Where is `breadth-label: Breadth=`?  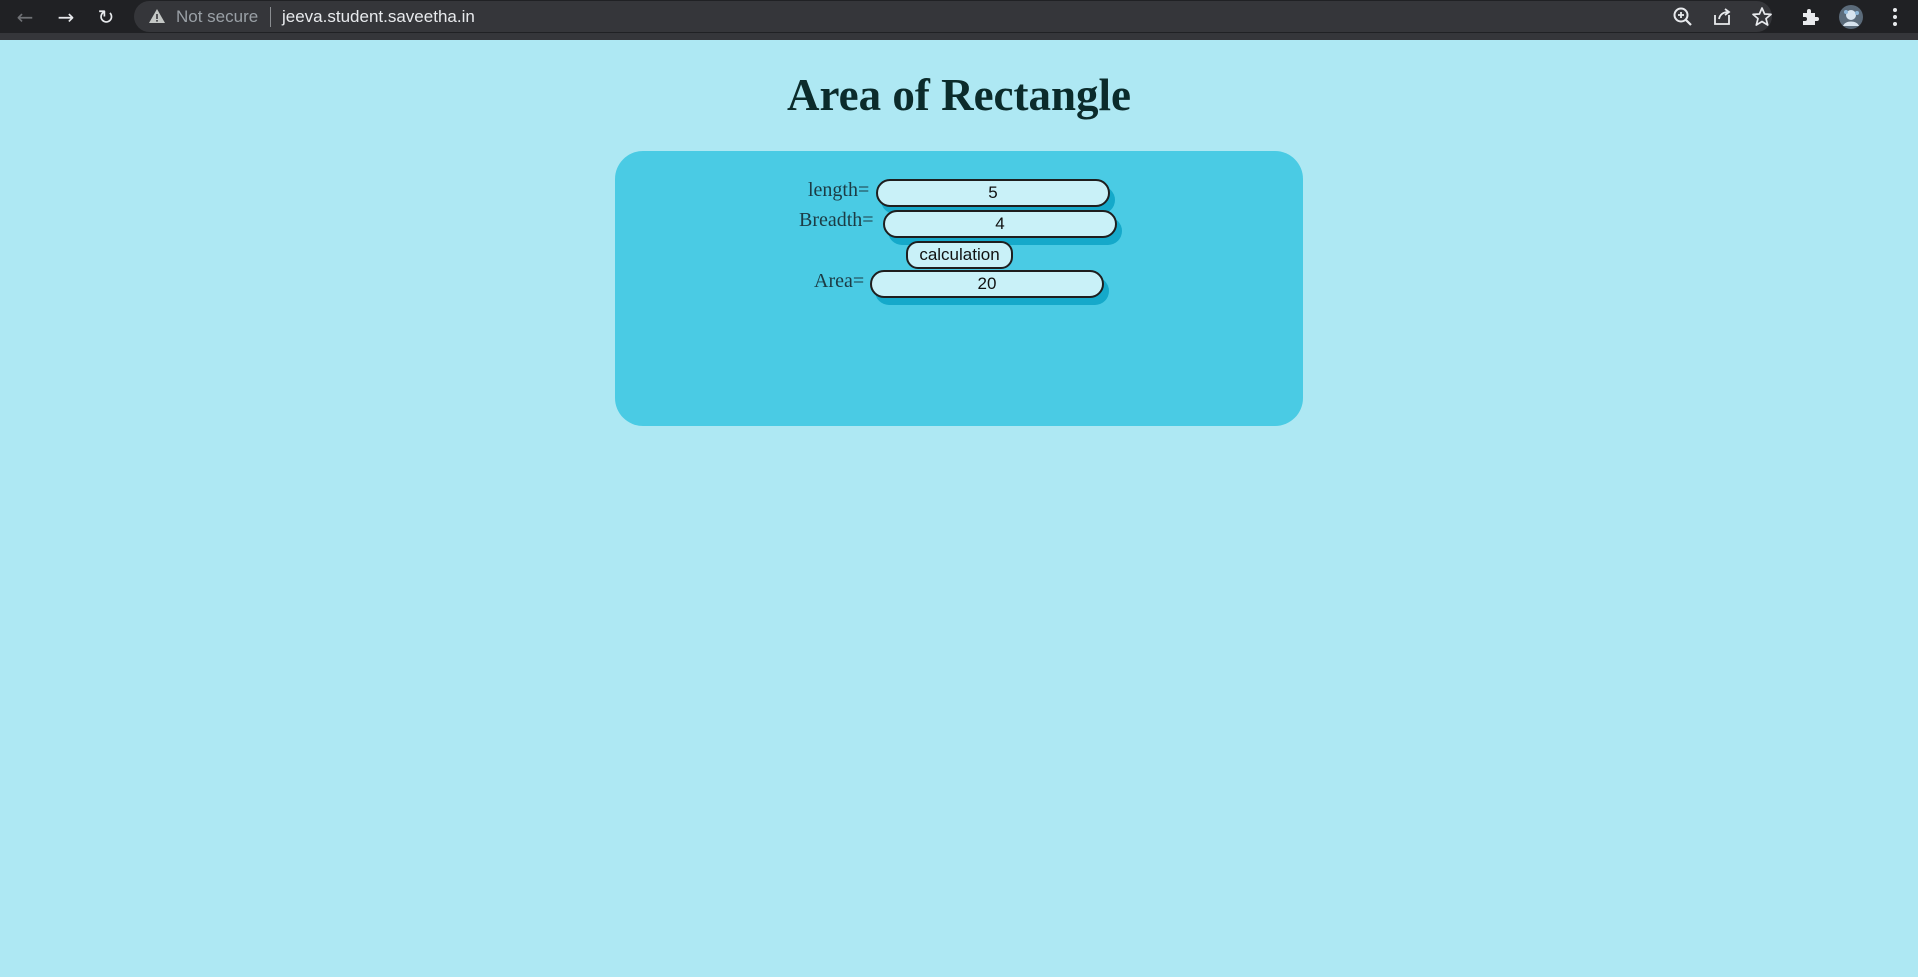 breadth-label: Breadth= is located at coordinates (836, 220).